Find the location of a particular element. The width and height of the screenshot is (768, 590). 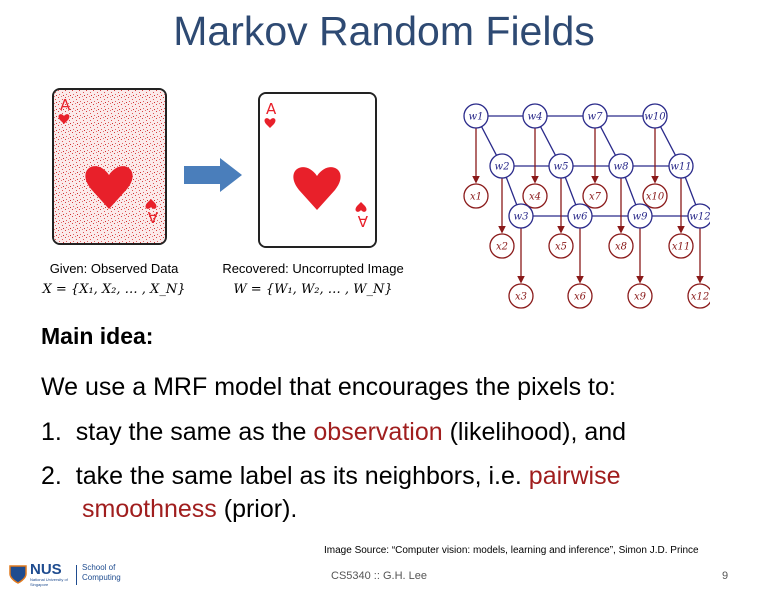

svg-text: x4 is located at coordinates (535, 197).